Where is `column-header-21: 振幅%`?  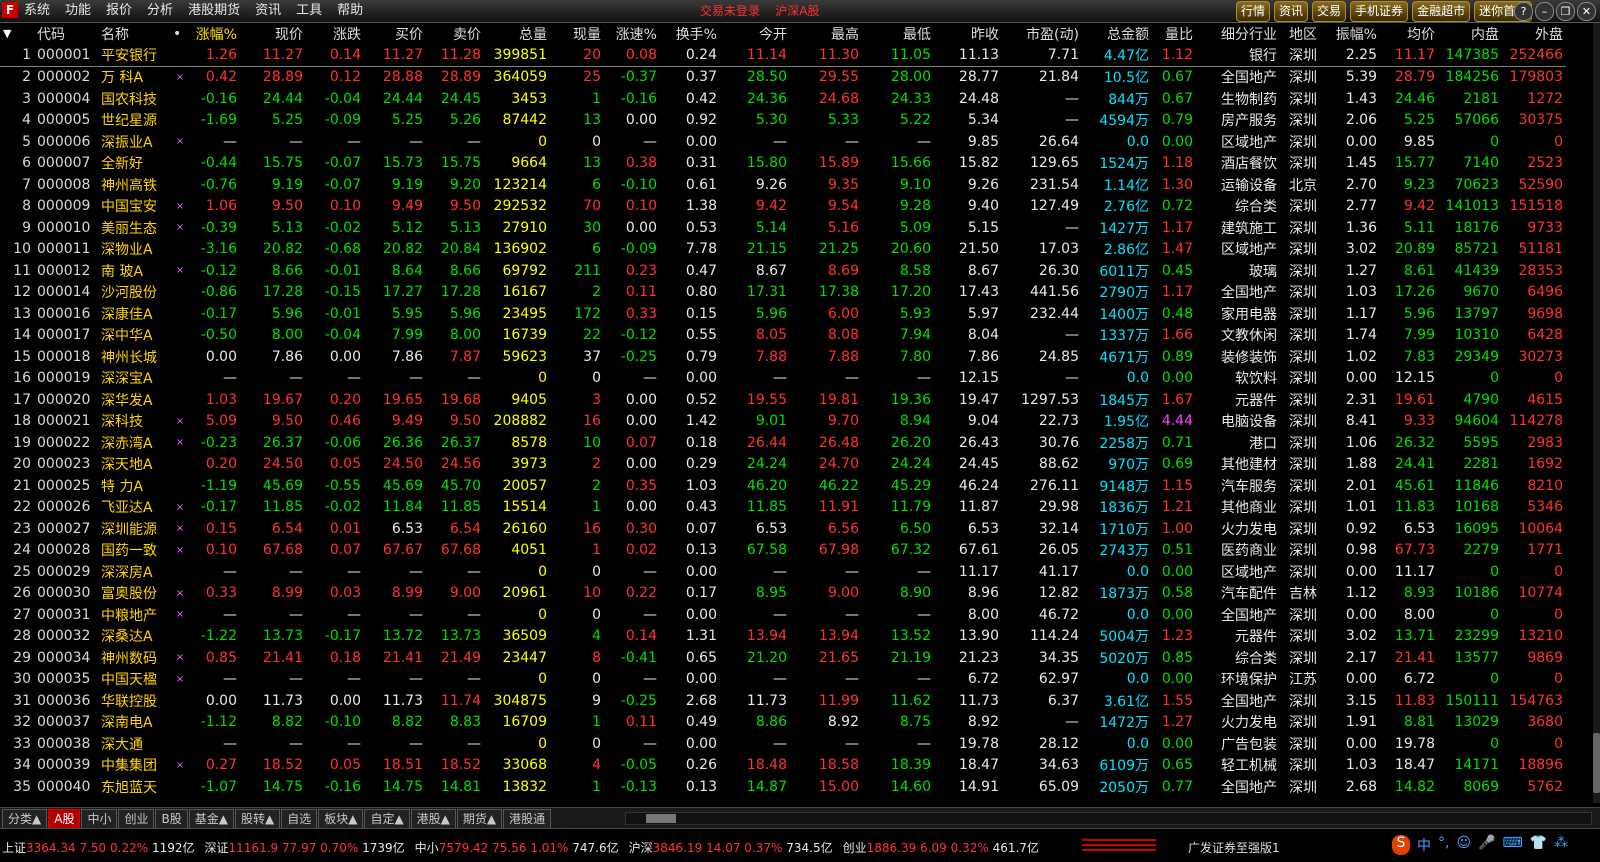
column-header-21: 振幅% is located at coordinates (1350, 33).